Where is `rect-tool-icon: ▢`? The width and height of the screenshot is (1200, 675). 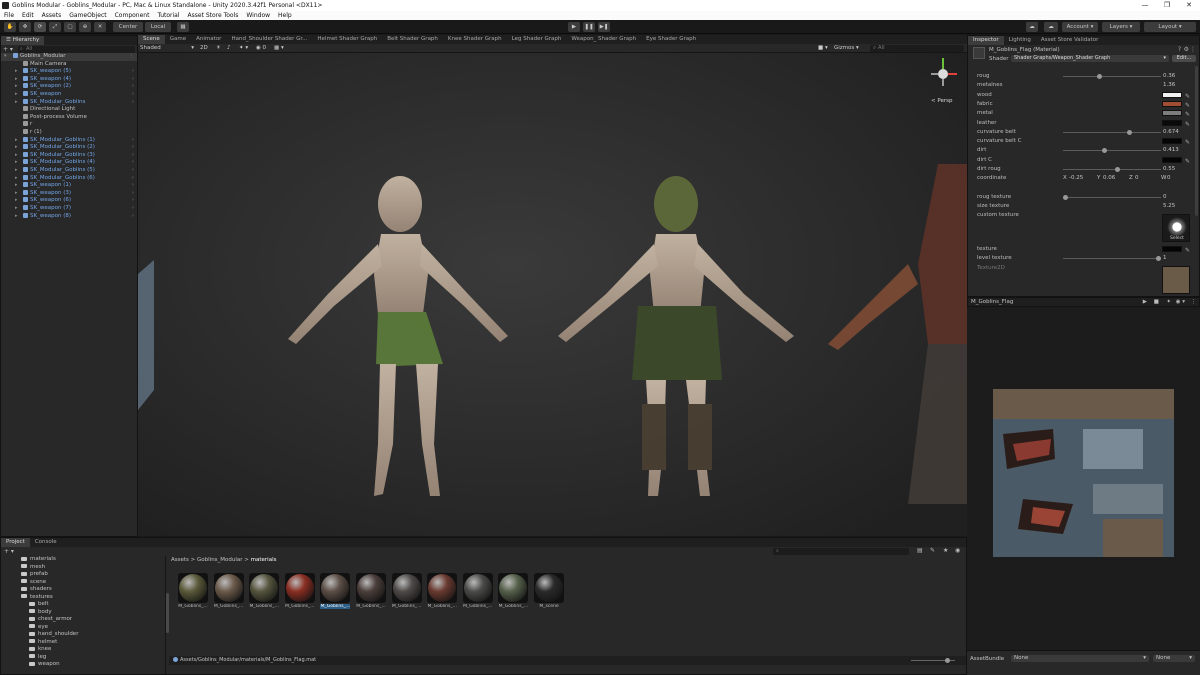 rect-tool-icon: ▢ is located at coordinates (70, 27).